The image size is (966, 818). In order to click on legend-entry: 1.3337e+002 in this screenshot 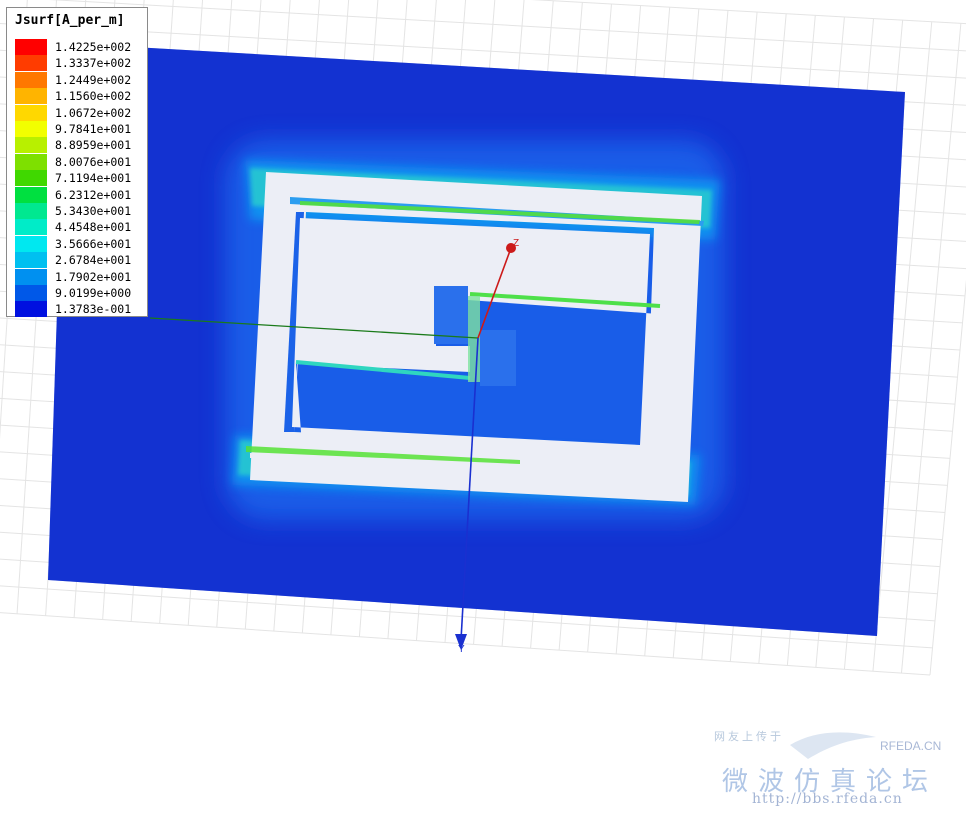, I will do `click(80, 63)`.